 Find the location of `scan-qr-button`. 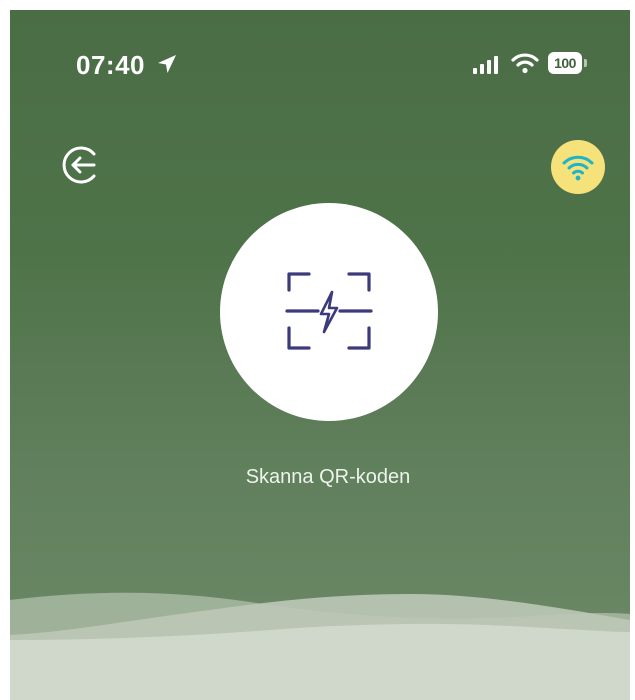

scan-qr-button is located at coordinates (329, 312).